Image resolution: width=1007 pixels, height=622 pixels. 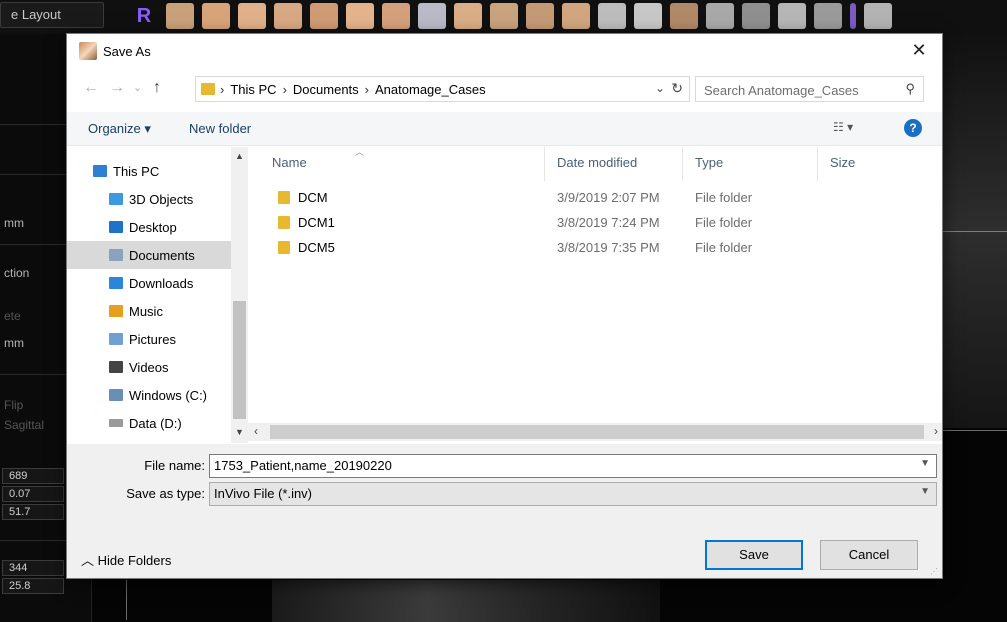 I want to click on scroll-down-icon: ▼, so click(x=239, y=432).